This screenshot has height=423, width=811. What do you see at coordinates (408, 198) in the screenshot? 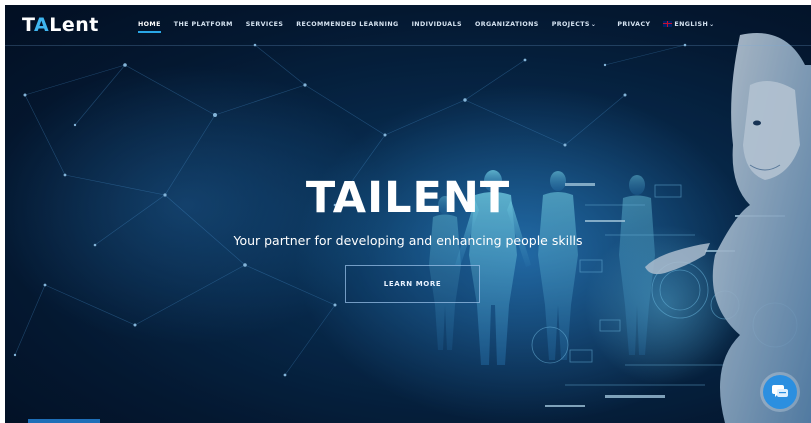
I see `hero-title: TAILENT` at bounding box center [408, 198].